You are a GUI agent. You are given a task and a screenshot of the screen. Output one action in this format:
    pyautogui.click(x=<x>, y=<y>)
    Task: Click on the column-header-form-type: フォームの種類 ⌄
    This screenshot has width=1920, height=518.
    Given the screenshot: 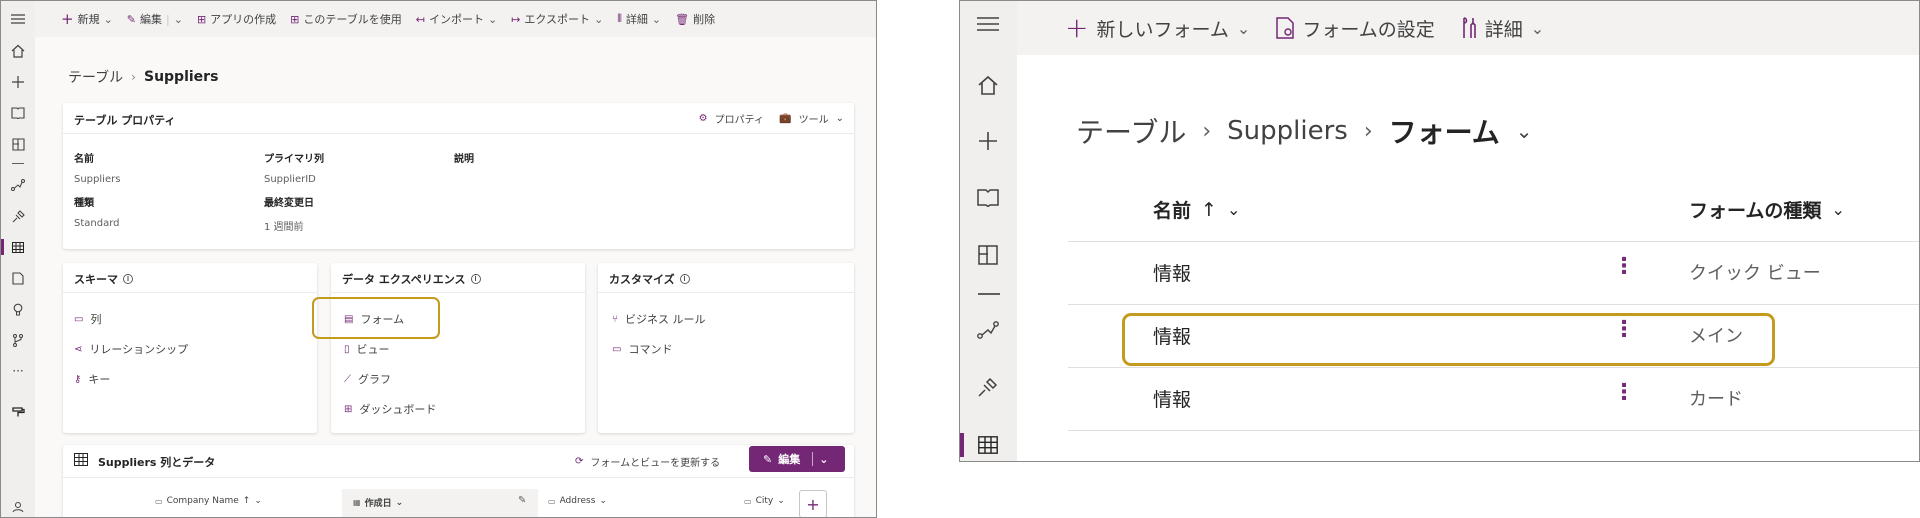 What is the action you would take?
    pyautogui.click(x=1767, y=209)
    